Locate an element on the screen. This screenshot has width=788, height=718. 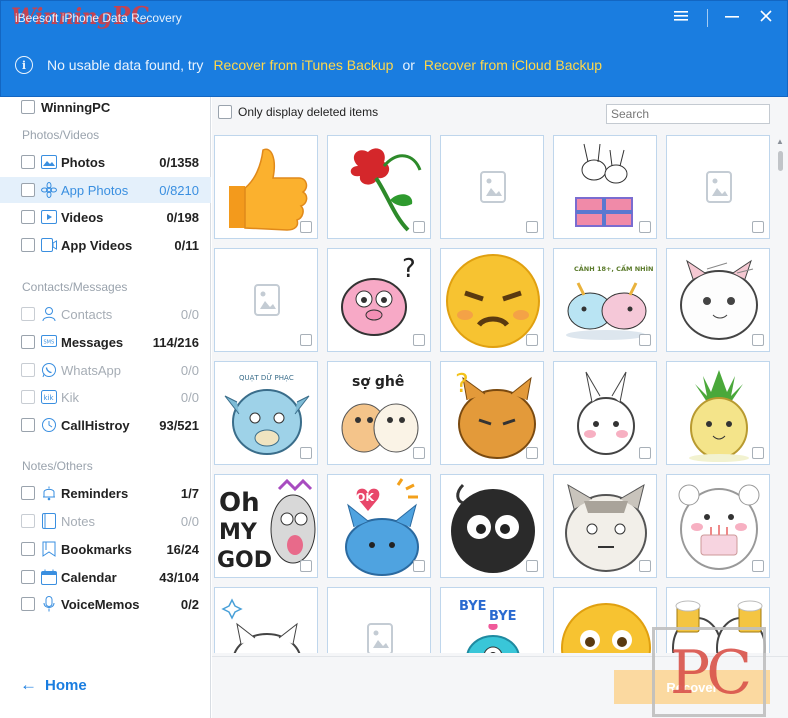
reminders-checkbox is located at coordinates (28, 493).